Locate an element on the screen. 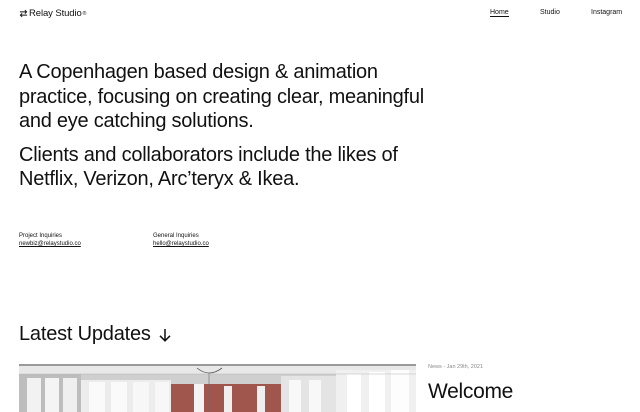  email-link-newbiz: newbiz@relaystudio.co is located at coordinates (50, 244).